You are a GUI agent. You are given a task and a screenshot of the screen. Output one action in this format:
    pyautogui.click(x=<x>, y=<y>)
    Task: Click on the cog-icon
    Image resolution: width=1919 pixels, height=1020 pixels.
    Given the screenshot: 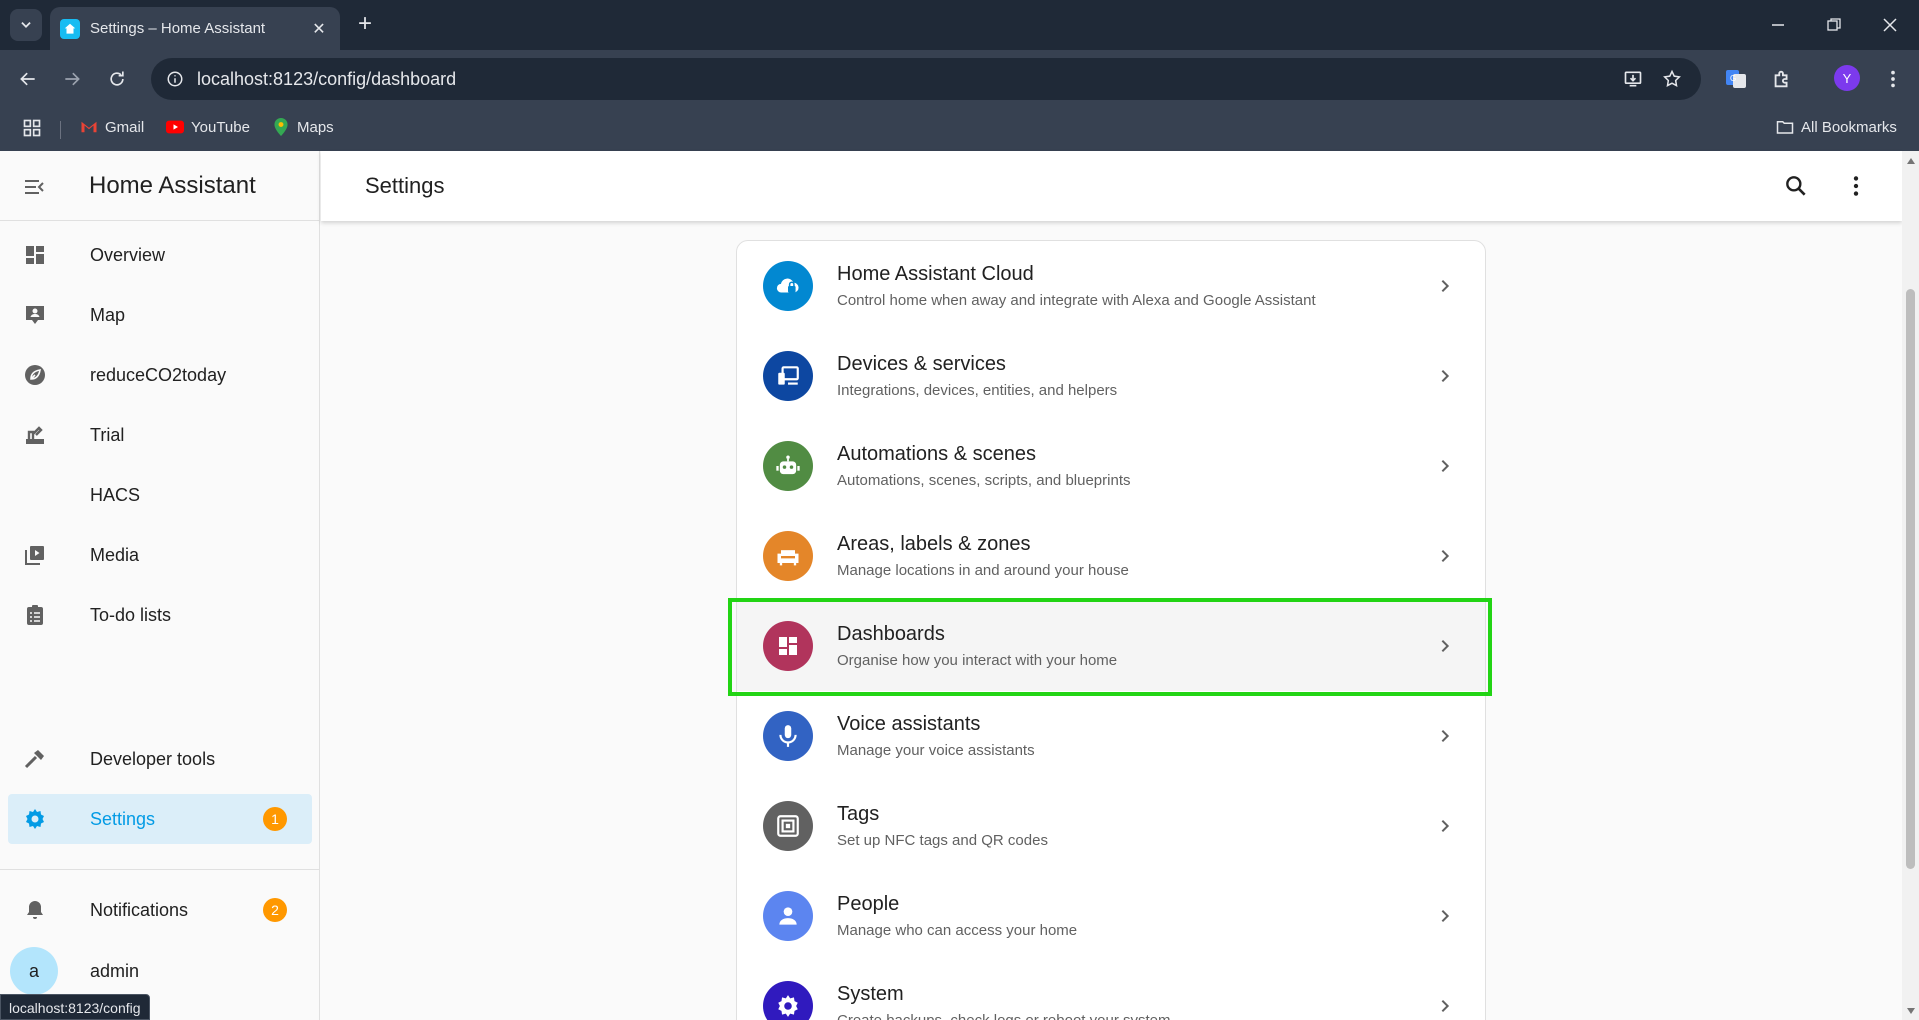 What is the action you would take?
    pyautogui.click(x=35, y=819)
    